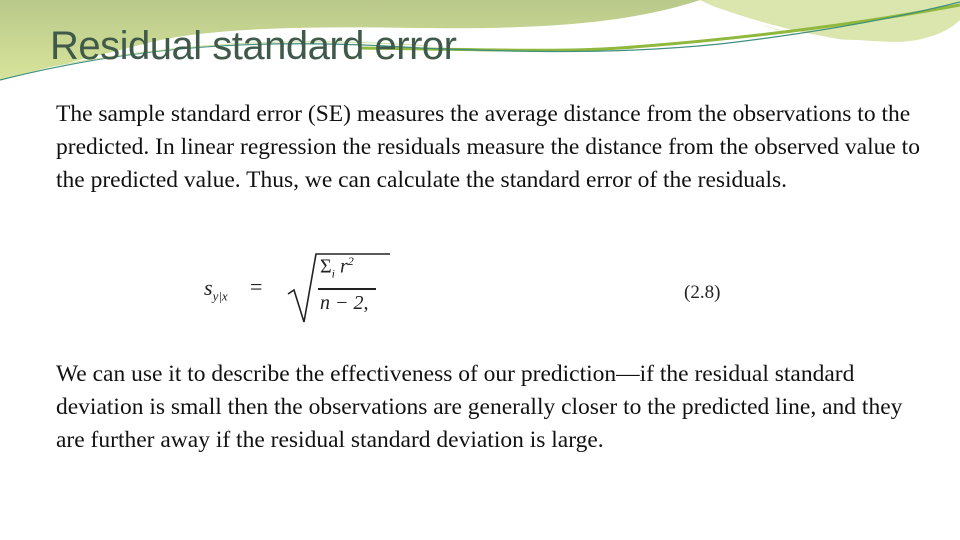  I want to click on formula-residual-standard-error: sy|x = Σi r2 n − 2, (2.8), so click(470, 290).